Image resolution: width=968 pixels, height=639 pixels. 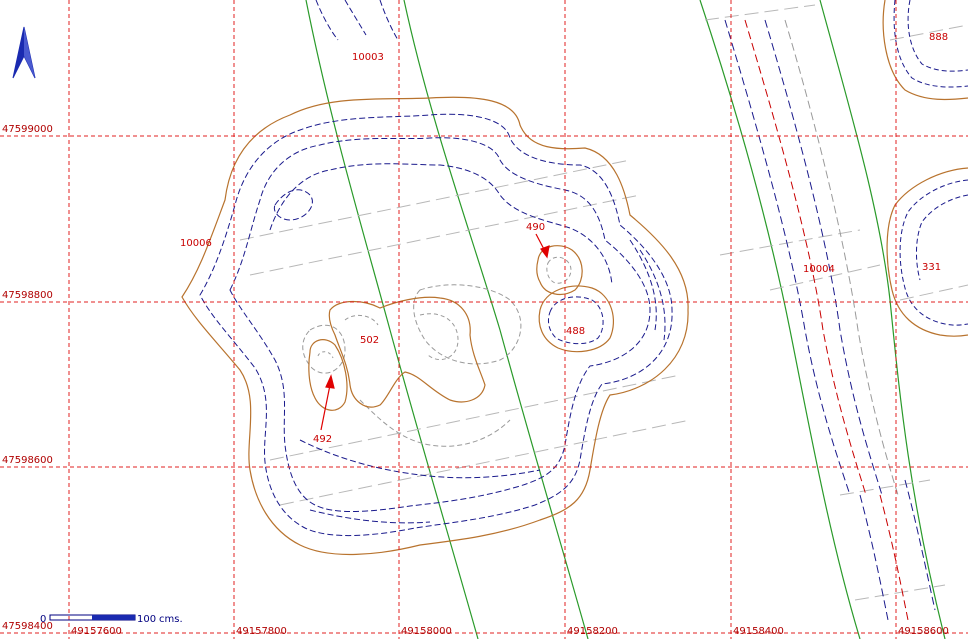 I want to click on stripe-10003-a, so click(x=327, y=20).